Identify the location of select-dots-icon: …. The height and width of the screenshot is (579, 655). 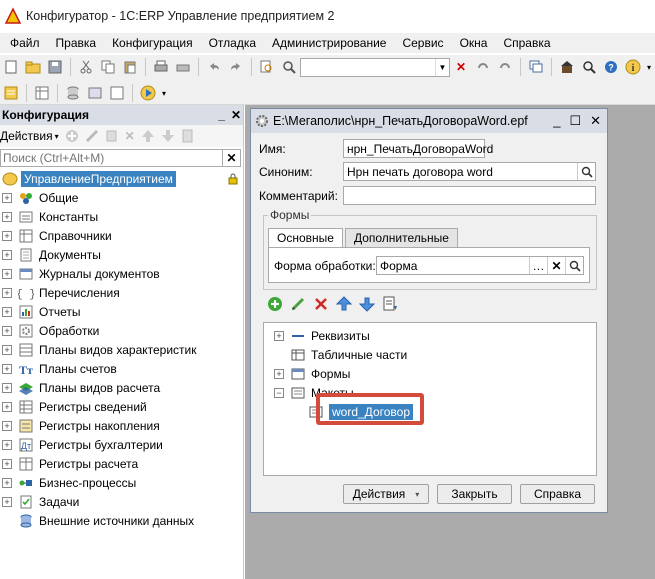
(538, 265).